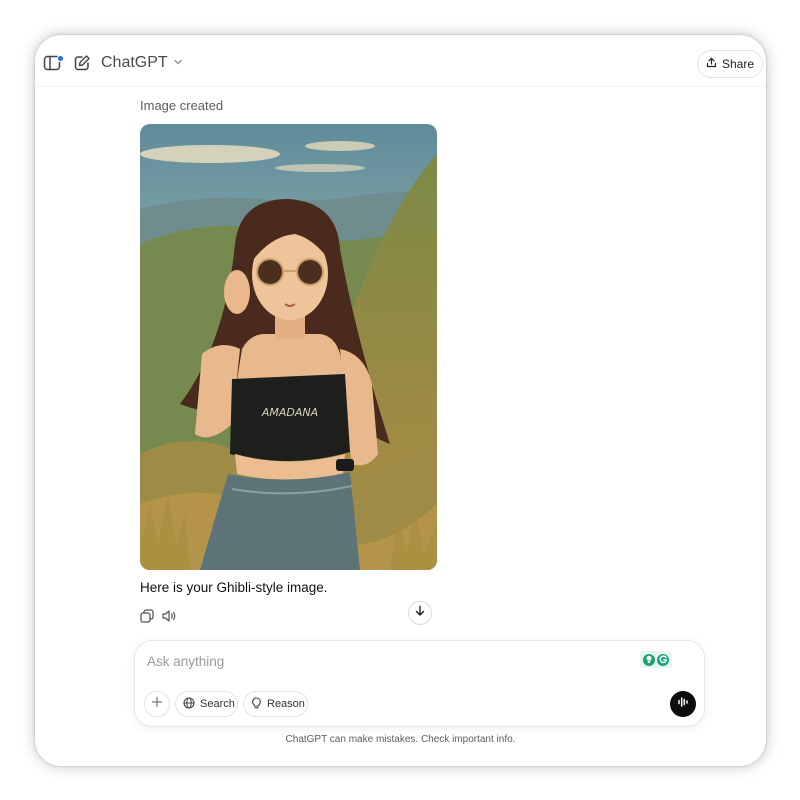  What do you see at coordinates (182, 105) in the screenshot?
I see `image-status: Image created` at bounding box center [182, 105].